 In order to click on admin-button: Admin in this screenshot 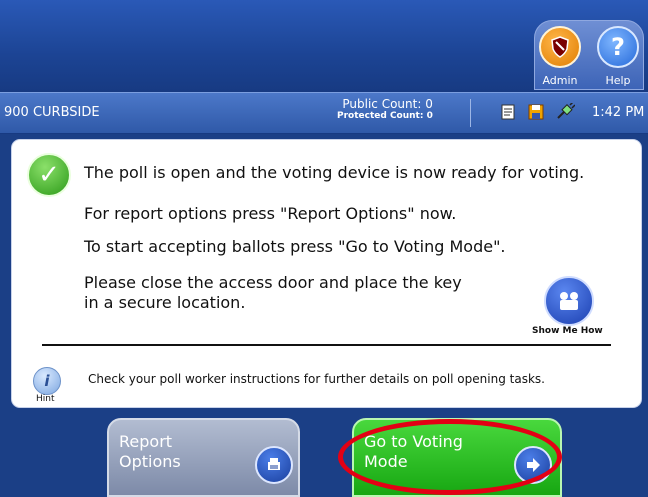, I will do `click(560, 57)`.